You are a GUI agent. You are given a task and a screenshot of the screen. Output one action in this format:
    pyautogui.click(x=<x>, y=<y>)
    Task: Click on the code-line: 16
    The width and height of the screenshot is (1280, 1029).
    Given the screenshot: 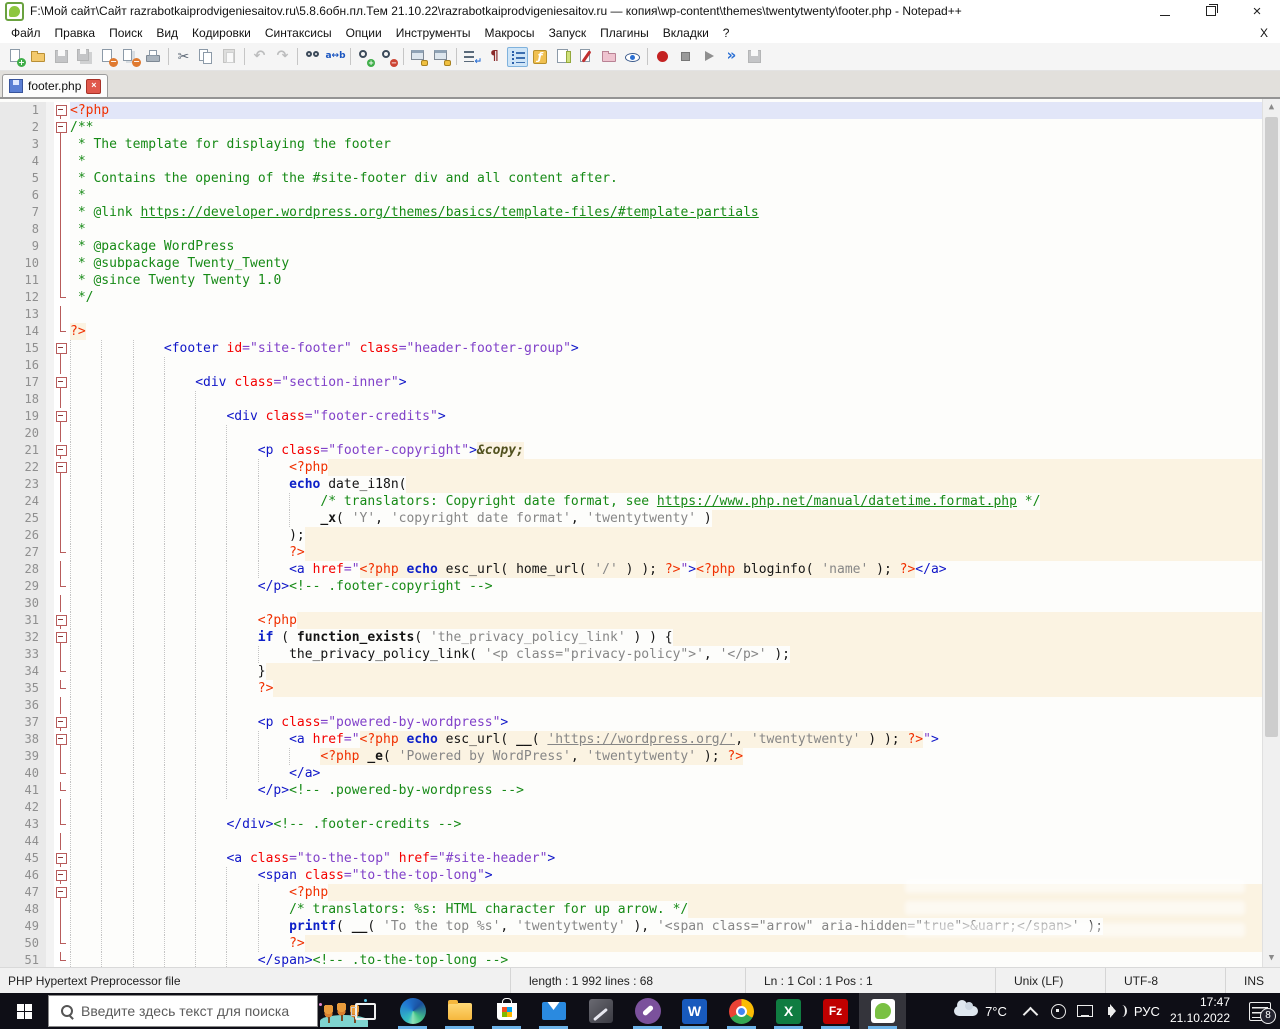 What is the action you would take?
    pyautogui.click(x=631, y=365)
    